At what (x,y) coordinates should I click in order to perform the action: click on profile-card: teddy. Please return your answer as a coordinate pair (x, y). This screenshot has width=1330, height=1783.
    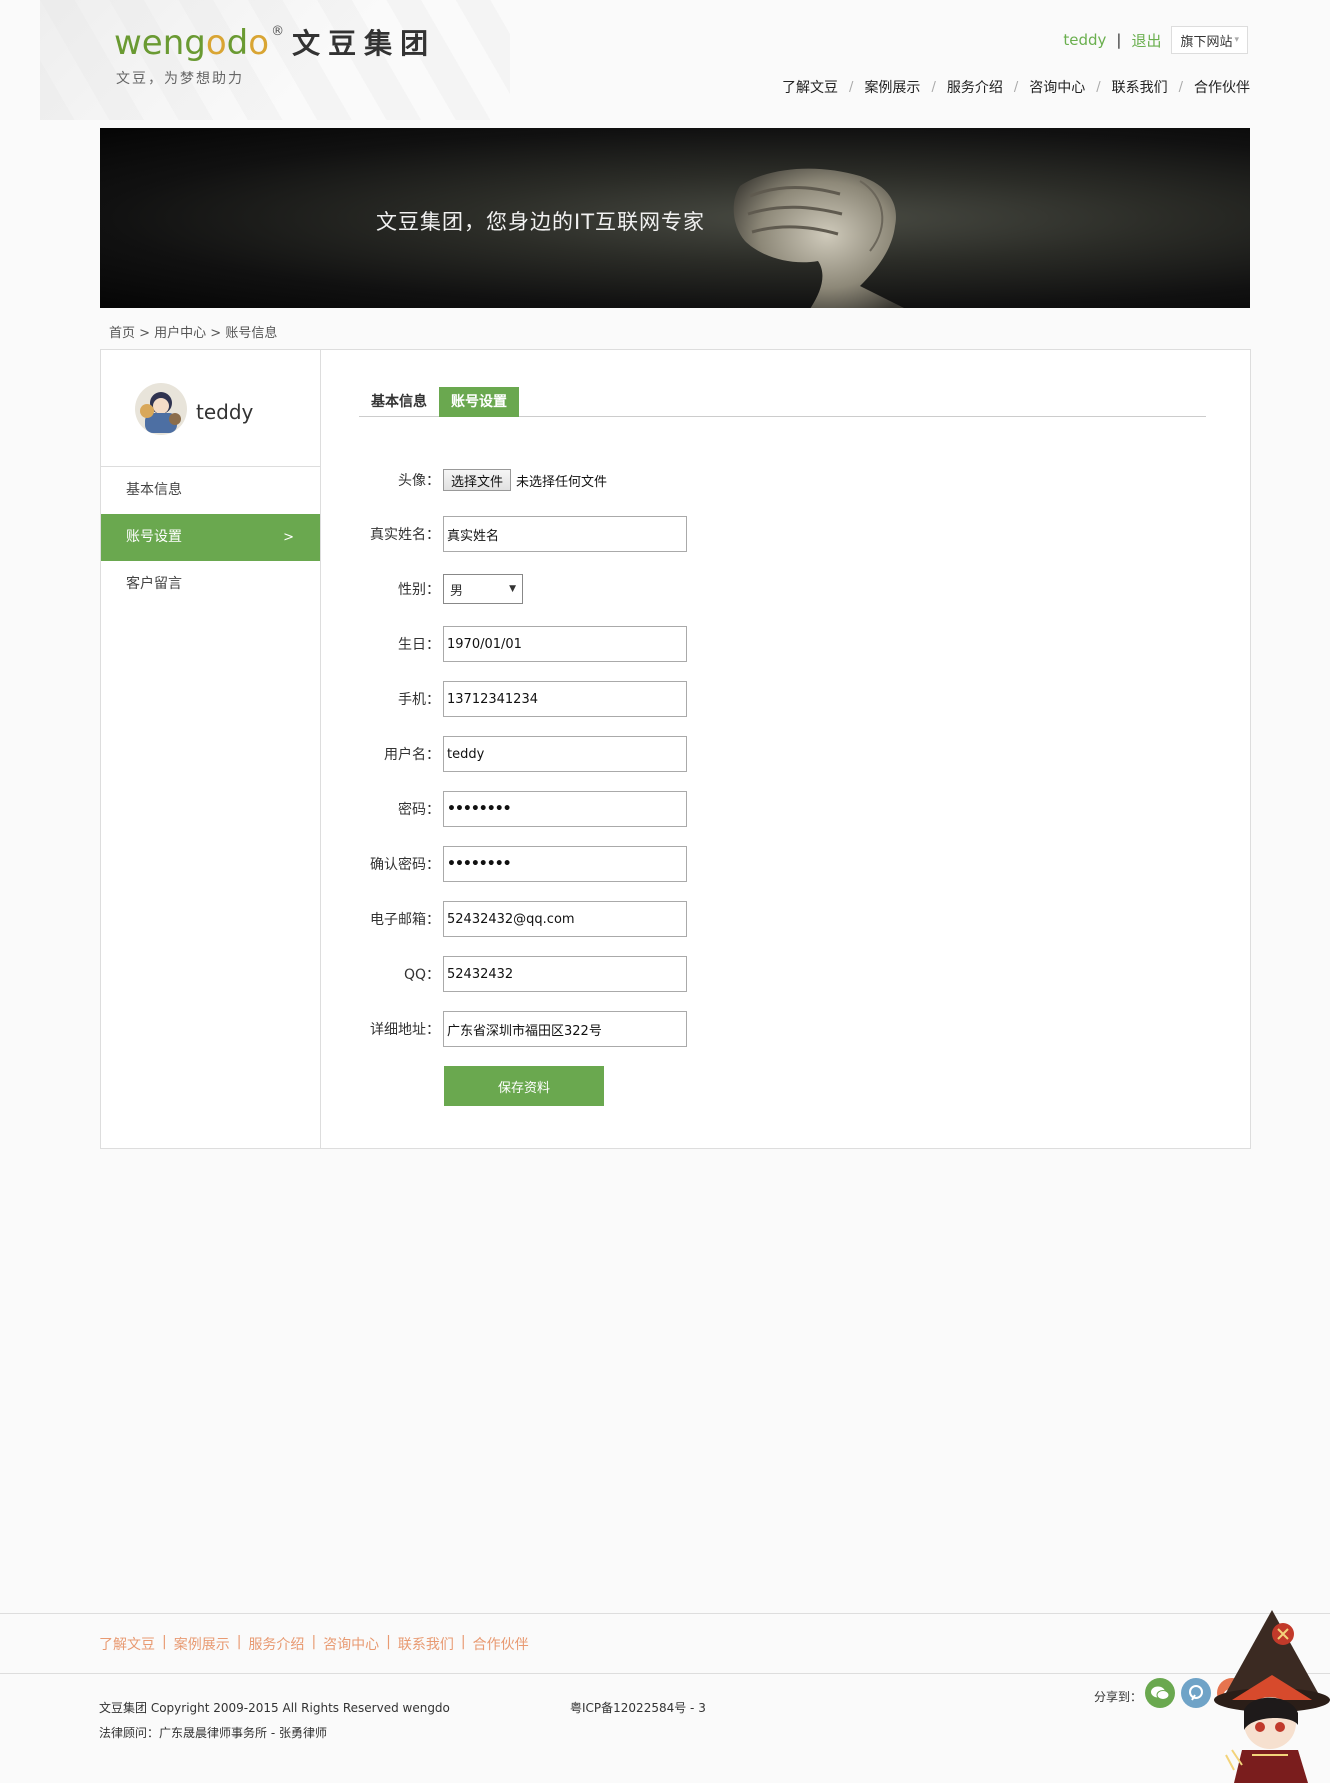
    Looking at the image, I should click on (210, 408).